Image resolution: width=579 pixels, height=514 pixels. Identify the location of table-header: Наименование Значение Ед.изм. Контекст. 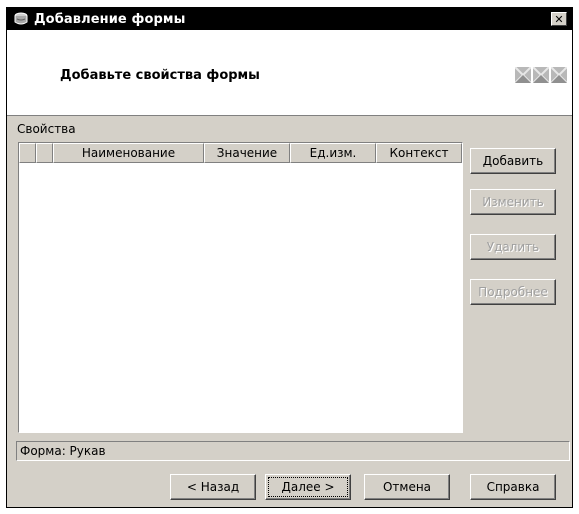
(240, 153).